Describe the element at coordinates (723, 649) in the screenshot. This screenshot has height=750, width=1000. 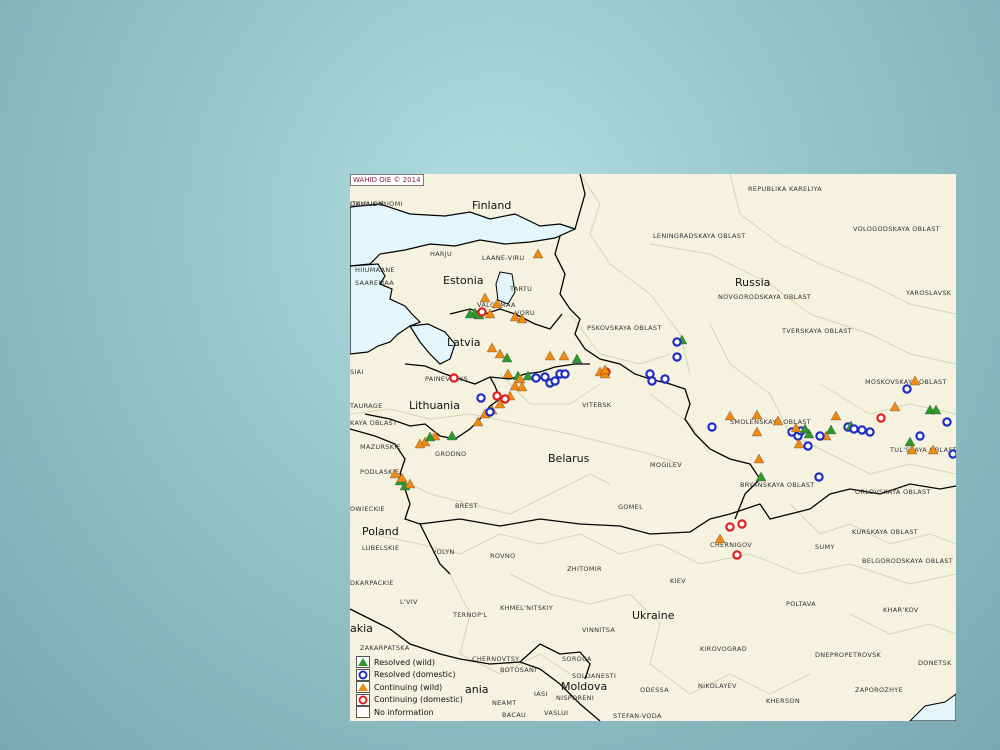
I see `region-label: KIROVOGRAD` at that location.